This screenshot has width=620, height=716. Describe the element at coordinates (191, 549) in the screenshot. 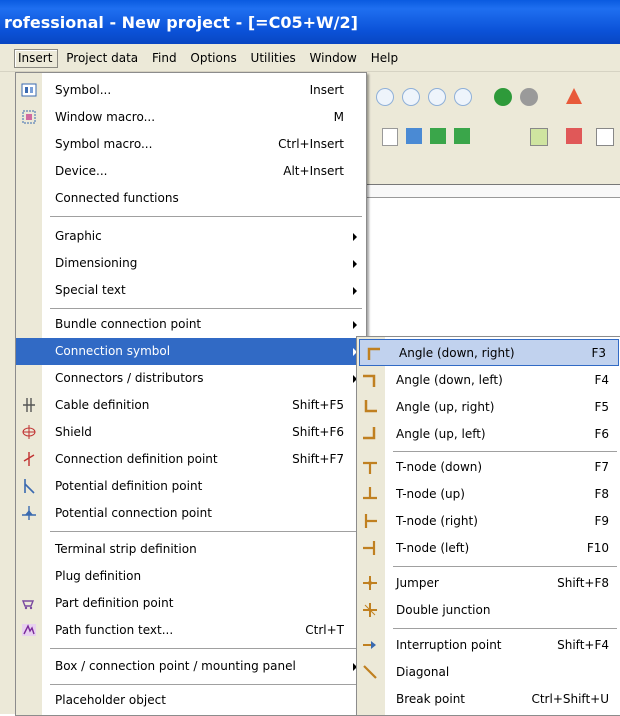

I see `menu-item-terminal-strip-definition: Terminal strip definition` at that location.